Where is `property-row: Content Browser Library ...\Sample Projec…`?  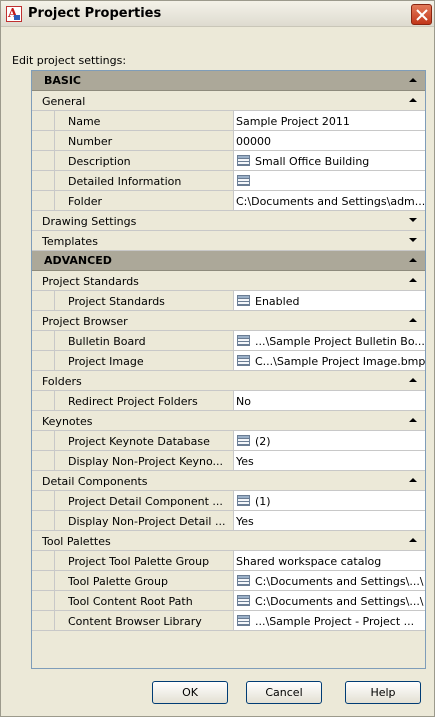
property-row: Content Browser Library ...\Sample Projec… is located at coordinates (228, 621).